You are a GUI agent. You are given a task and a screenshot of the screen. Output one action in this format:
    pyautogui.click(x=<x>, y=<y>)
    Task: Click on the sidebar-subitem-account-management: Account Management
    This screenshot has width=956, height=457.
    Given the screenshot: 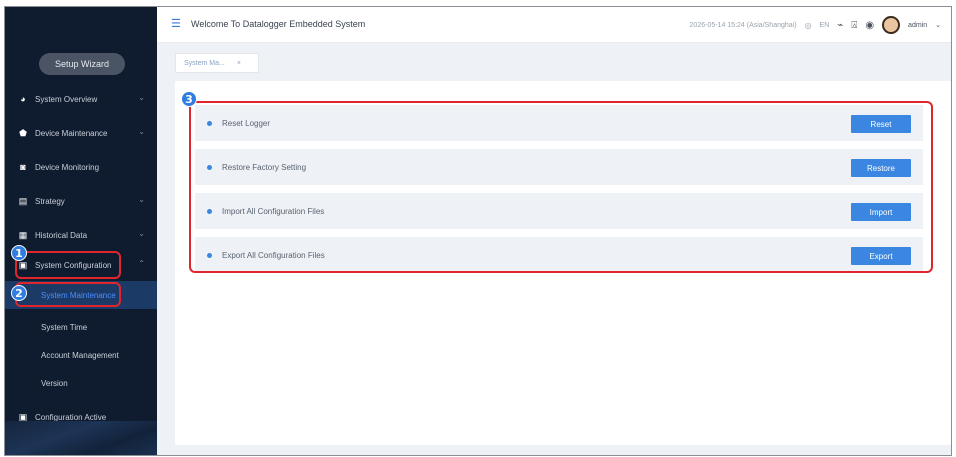 What is the action you would take?
    pyautogui.click(x=81, y=355)
    